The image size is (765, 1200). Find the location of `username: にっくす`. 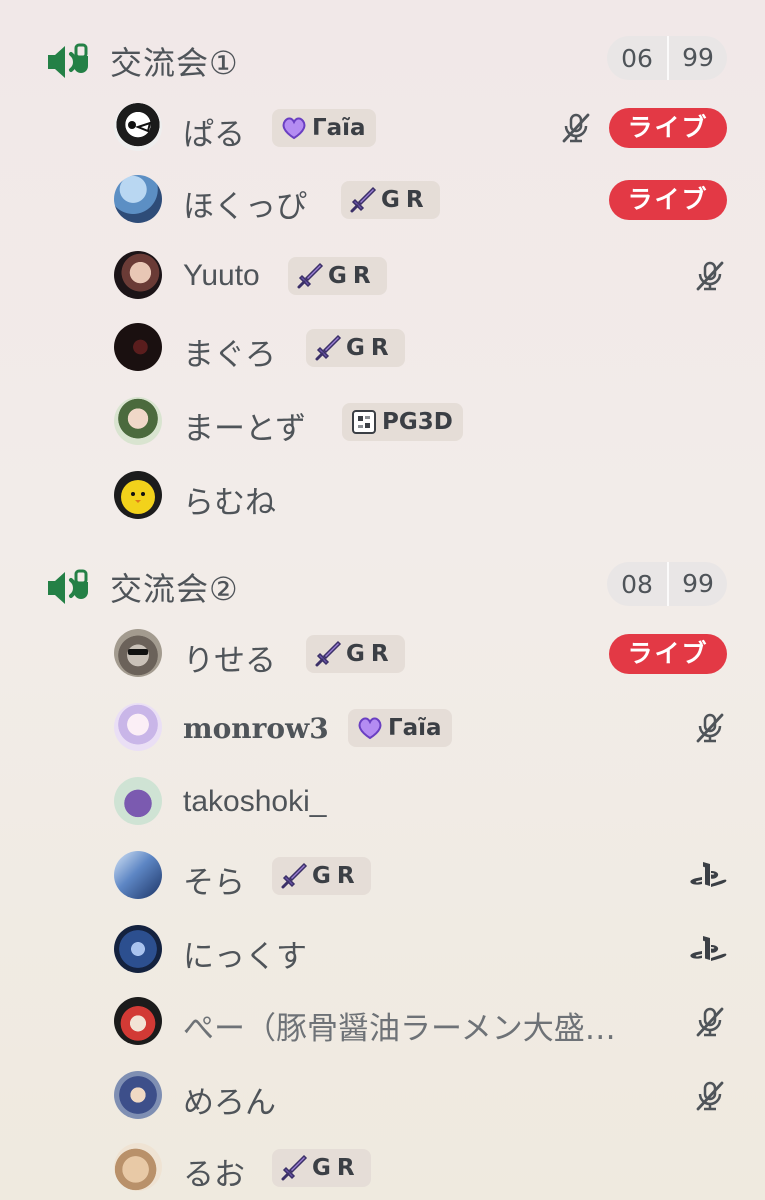

username: にっくす is located at coordinates (245, 957).